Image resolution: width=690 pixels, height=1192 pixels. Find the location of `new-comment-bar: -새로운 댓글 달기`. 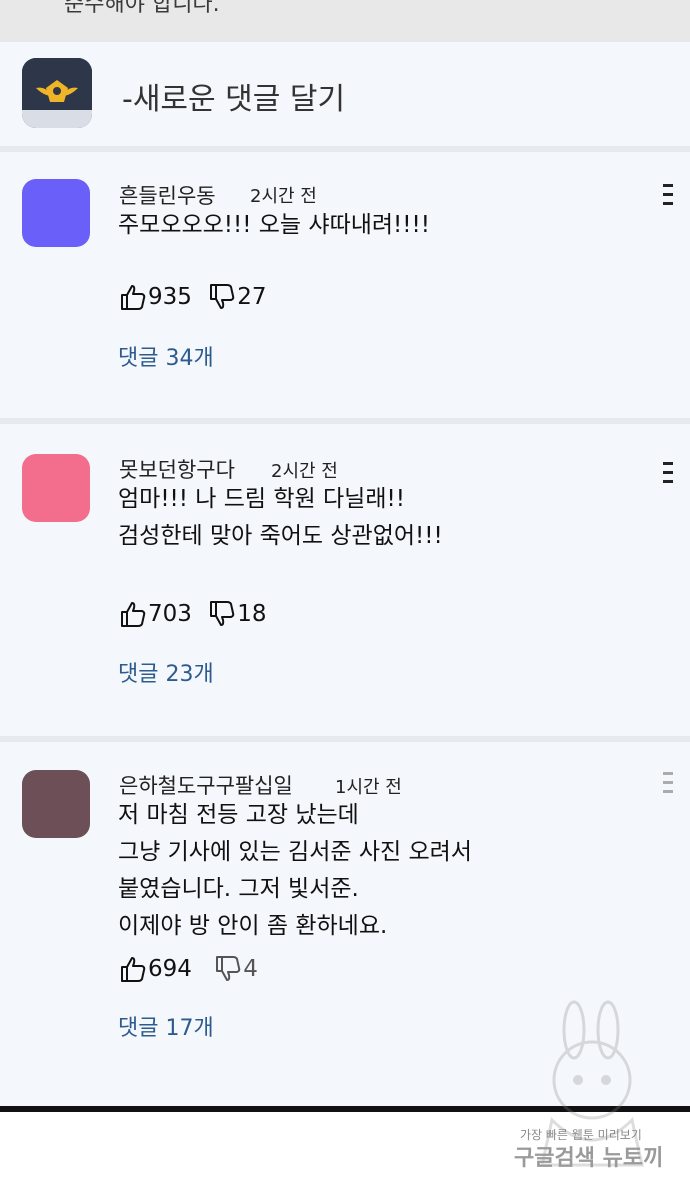

new-comment-bar: -새로운 댓글 달기 is located at coordinates (345, 94).